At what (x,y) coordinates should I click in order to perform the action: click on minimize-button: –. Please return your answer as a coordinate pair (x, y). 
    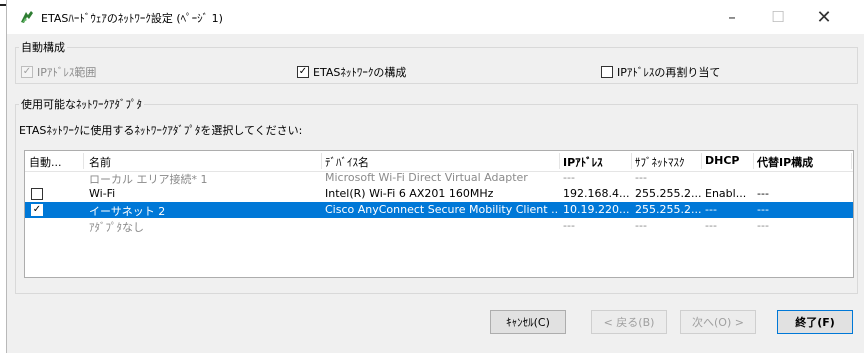
    Looking at the image, I should click on (732, 17).